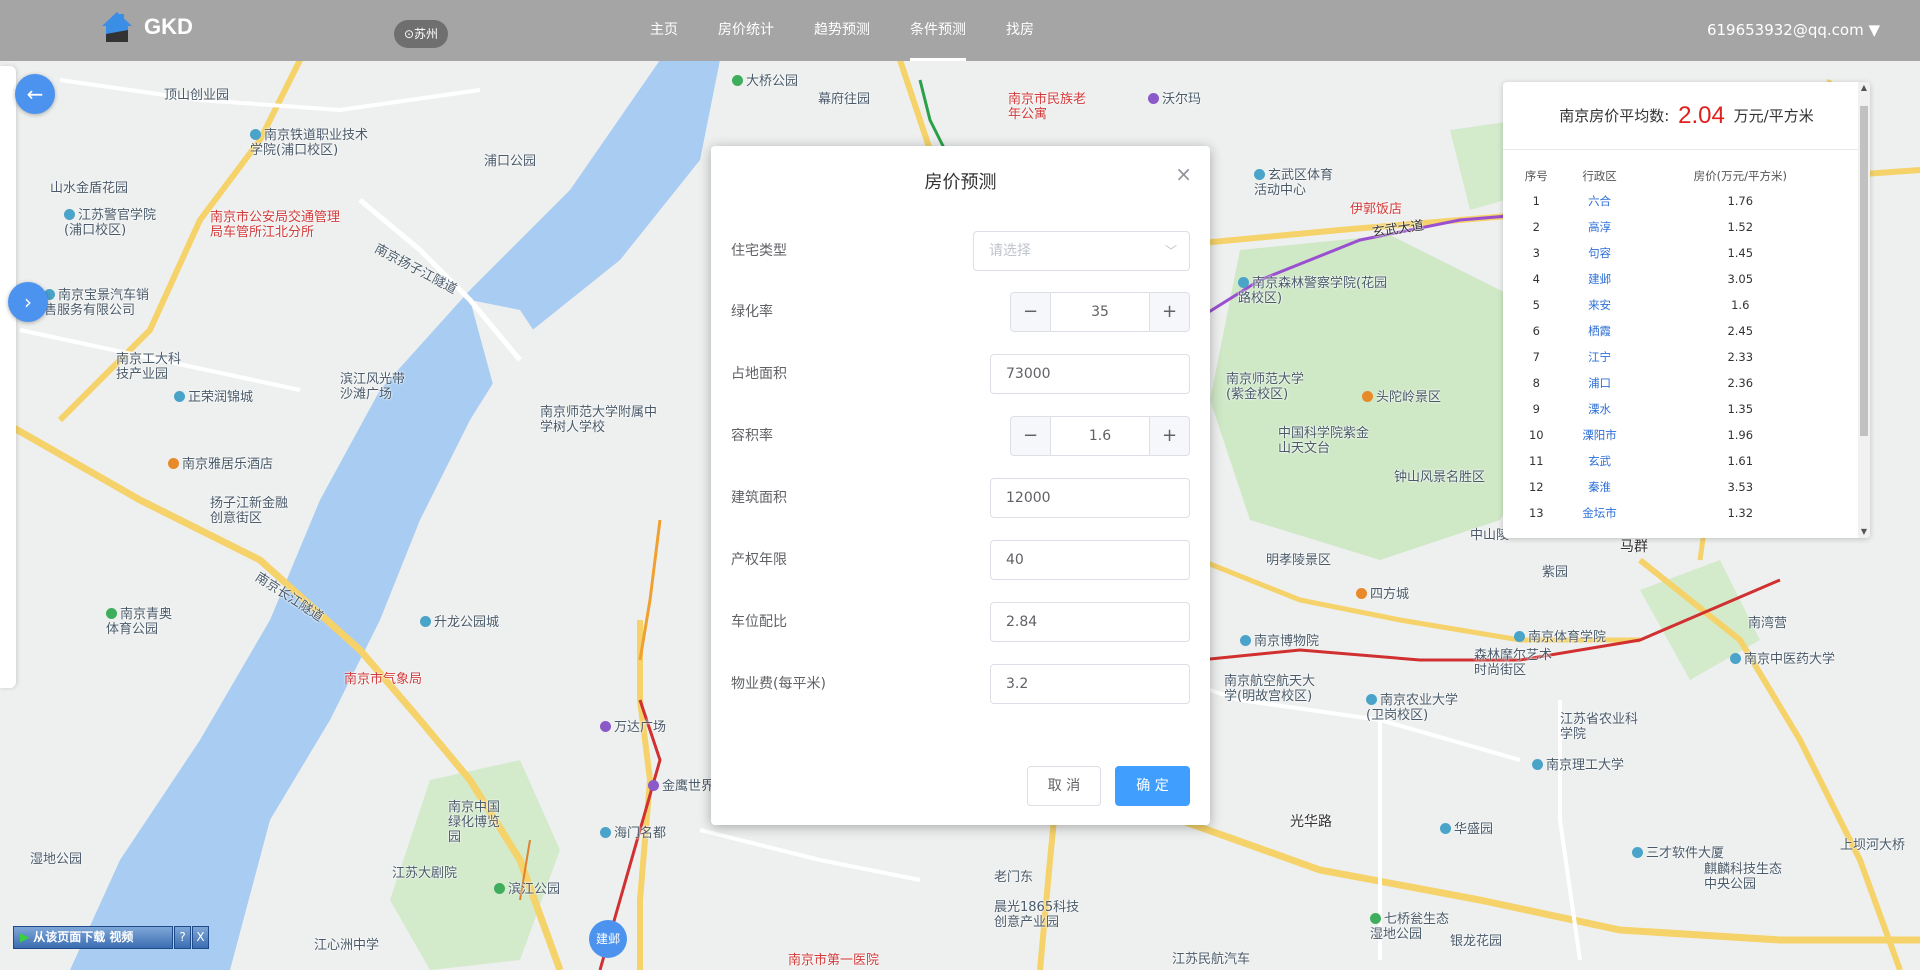 This screenshot has height=970, width=1920. I want to click on dialog-title: 房价预测, so click(960, 182).